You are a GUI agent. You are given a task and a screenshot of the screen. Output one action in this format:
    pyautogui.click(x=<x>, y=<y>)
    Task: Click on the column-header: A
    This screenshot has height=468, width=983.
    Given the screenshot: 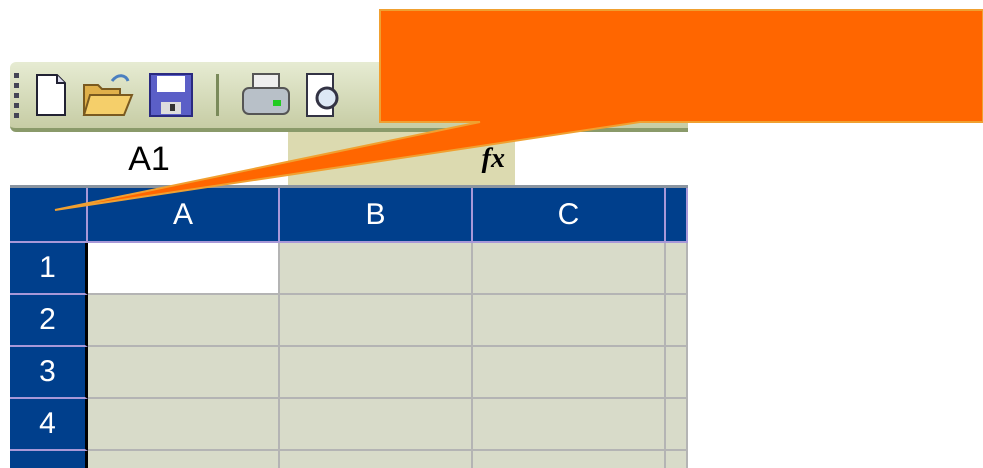 What is the action you would take?
    pyautogui.click(x=184, y=215)
    